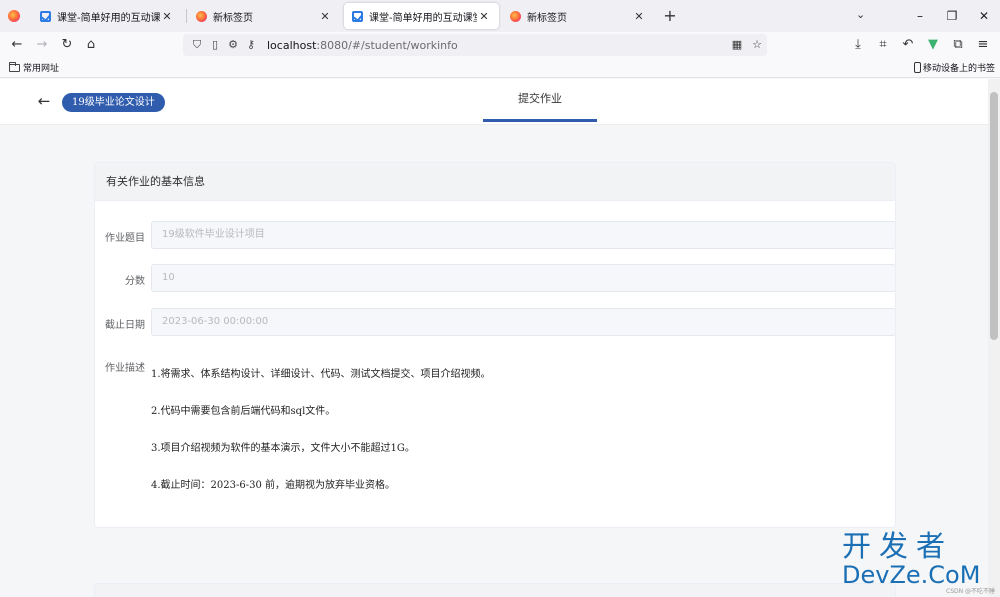  What do you see at coordinates (321, 374) in the screenshot?
I see `description-line: 1.将需求、体系结构设计、详细设计、代码、测试文档提交、项目介绍视频。` at bounding box center [321, 374].